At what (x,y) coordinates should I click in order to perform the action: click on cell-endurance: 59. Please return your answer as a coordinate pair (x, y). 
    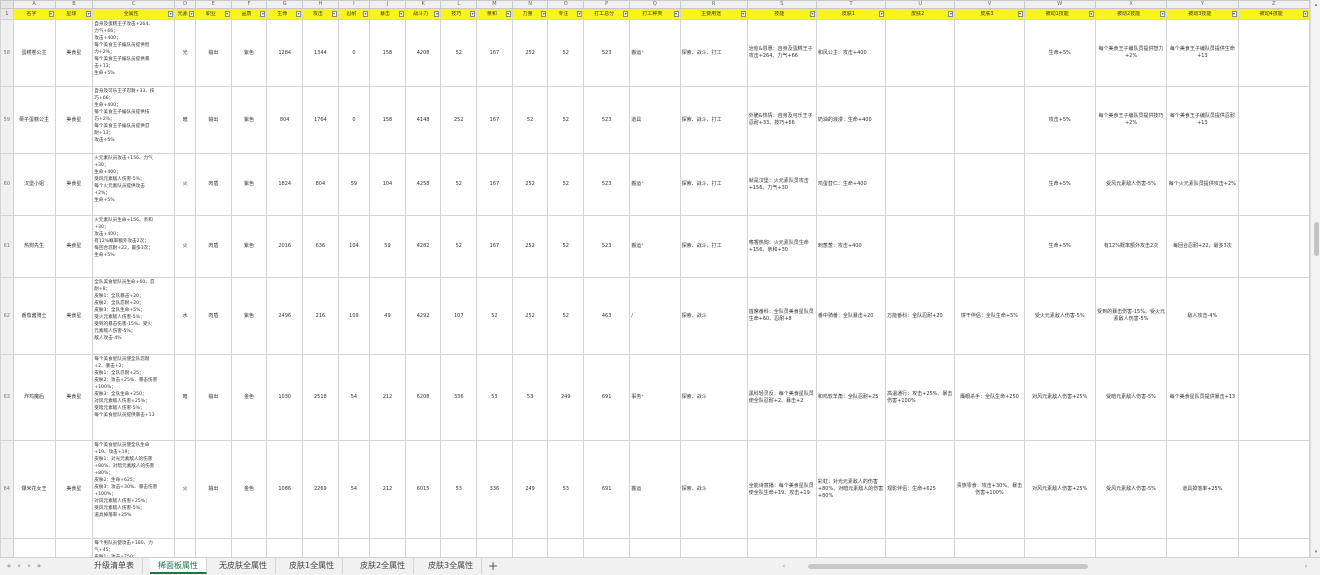
    Looking at the image, I should click on (354, 184).